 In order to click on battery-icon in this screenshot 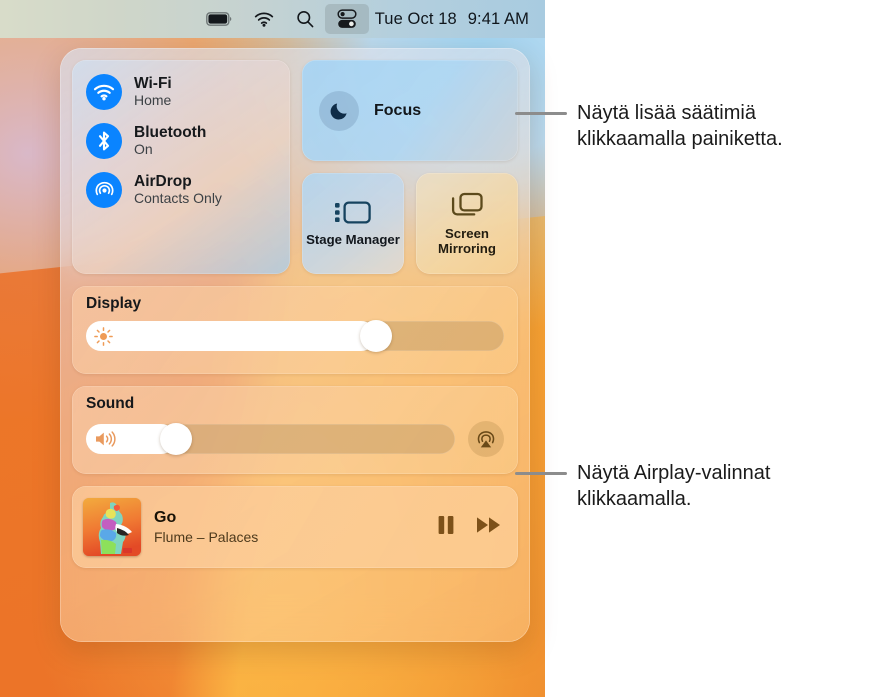, I will do `click(219, 19)`.